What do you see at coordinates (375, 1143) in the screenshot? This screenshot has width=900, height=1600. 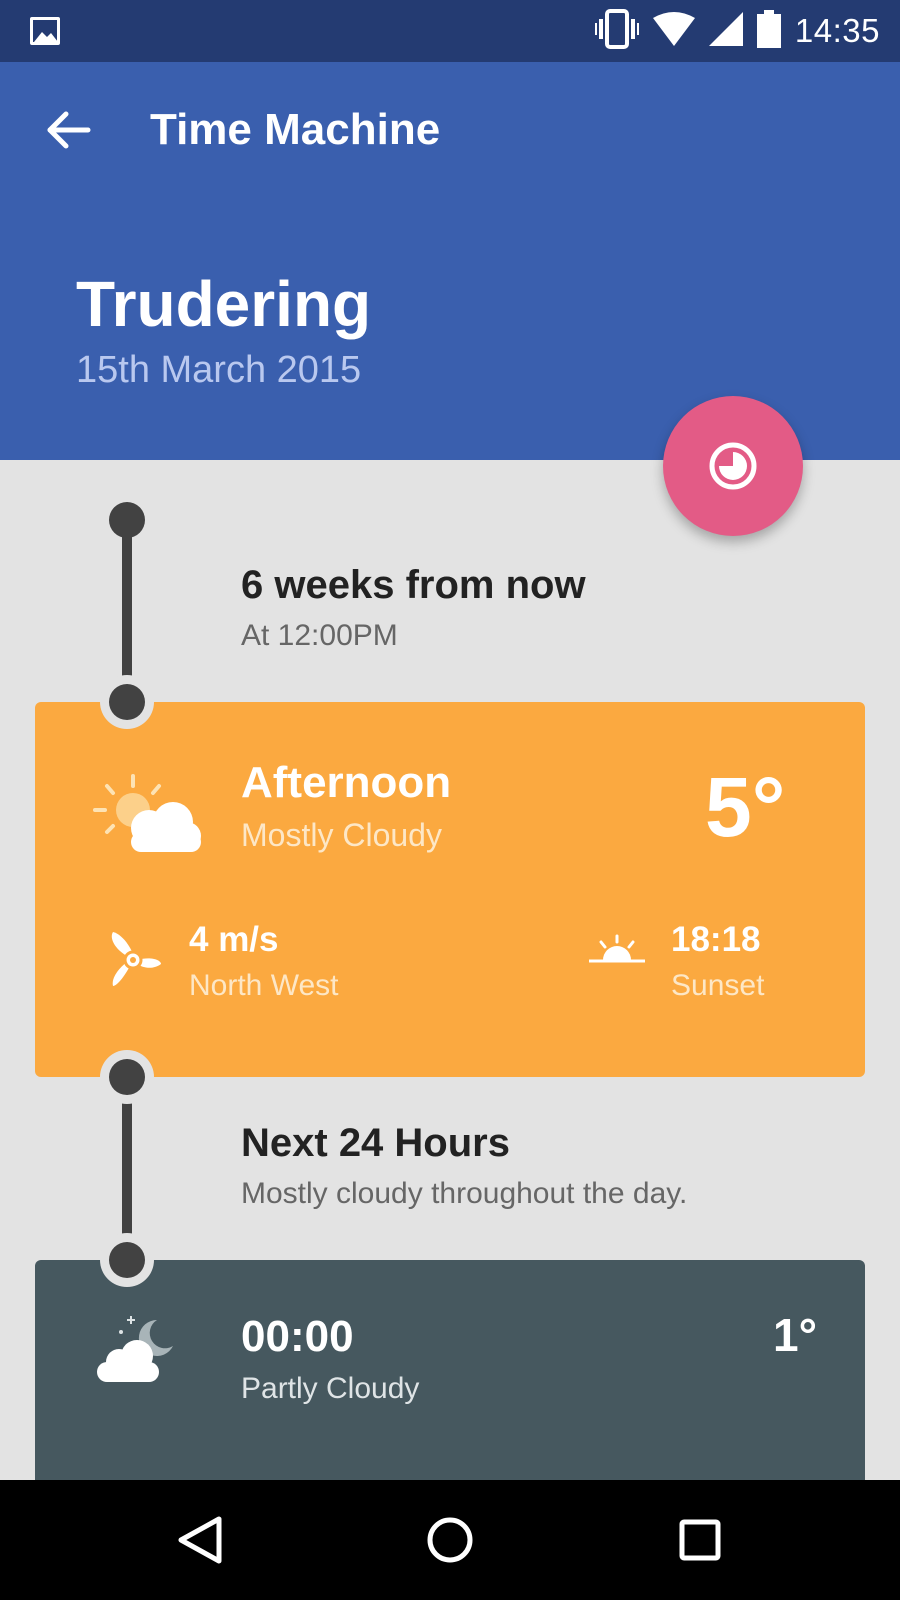 I see `next24-title: Next 24 Hours` at bounding box center [375, 1143].